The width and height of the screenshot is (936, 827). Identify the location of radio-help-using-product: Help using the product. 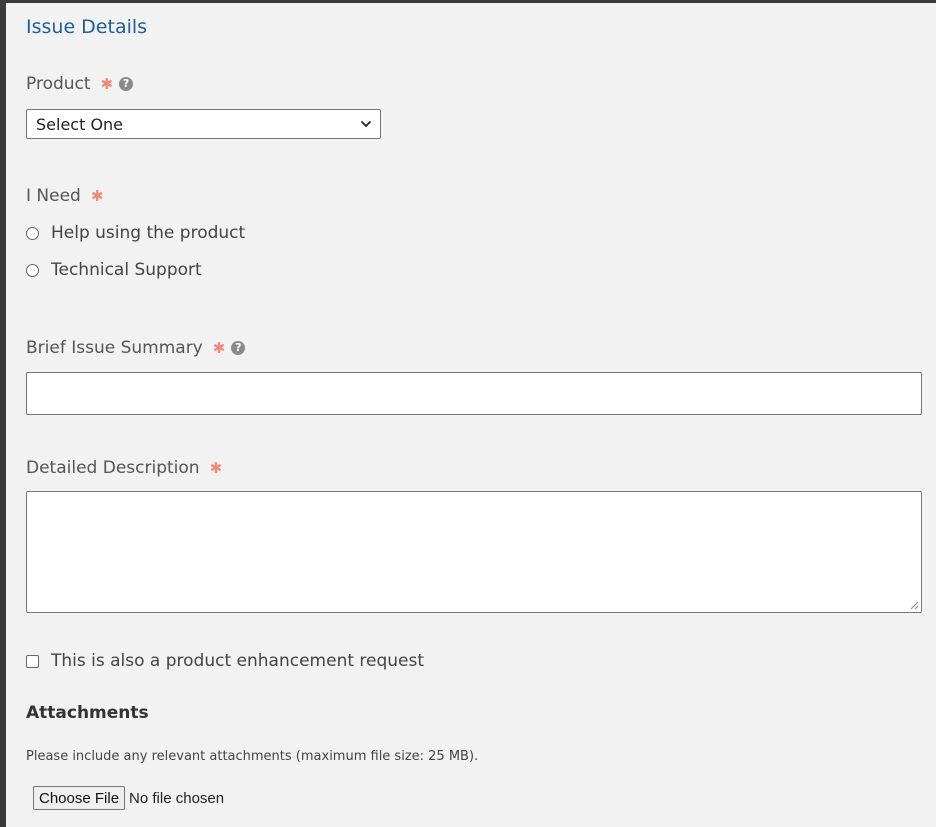
(135, 233).